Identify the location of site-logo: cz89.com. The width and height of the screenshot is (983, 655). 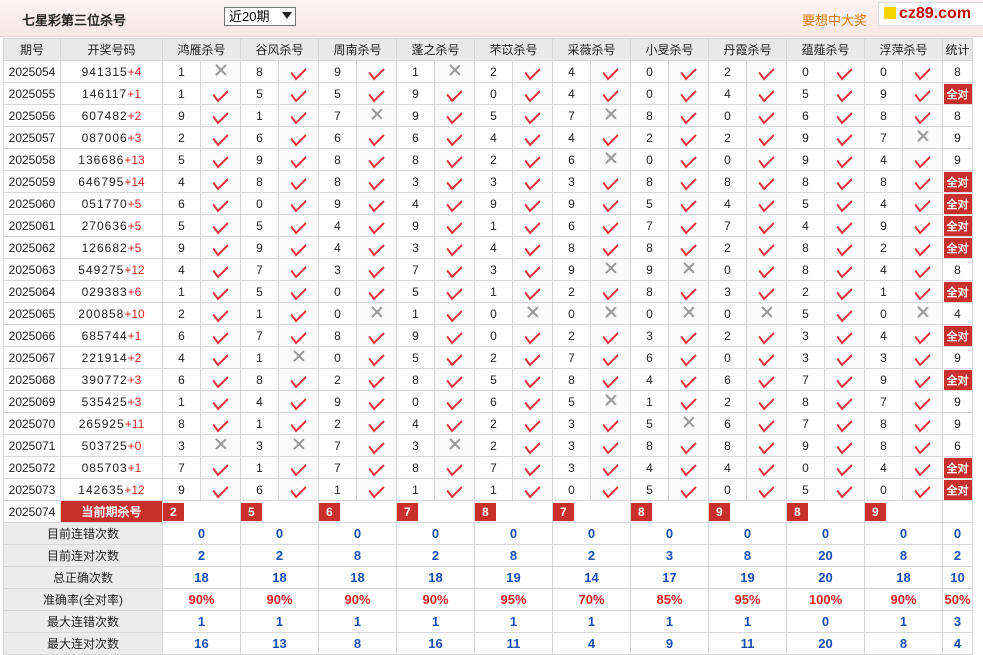
(930, 14).